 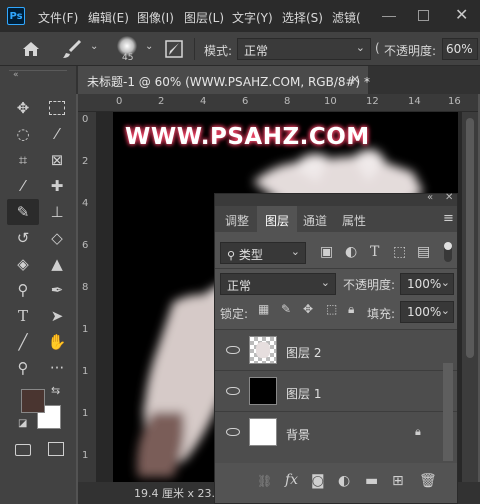 I want to click on tab-layers-active: 图层, so click(x=277, y=219).